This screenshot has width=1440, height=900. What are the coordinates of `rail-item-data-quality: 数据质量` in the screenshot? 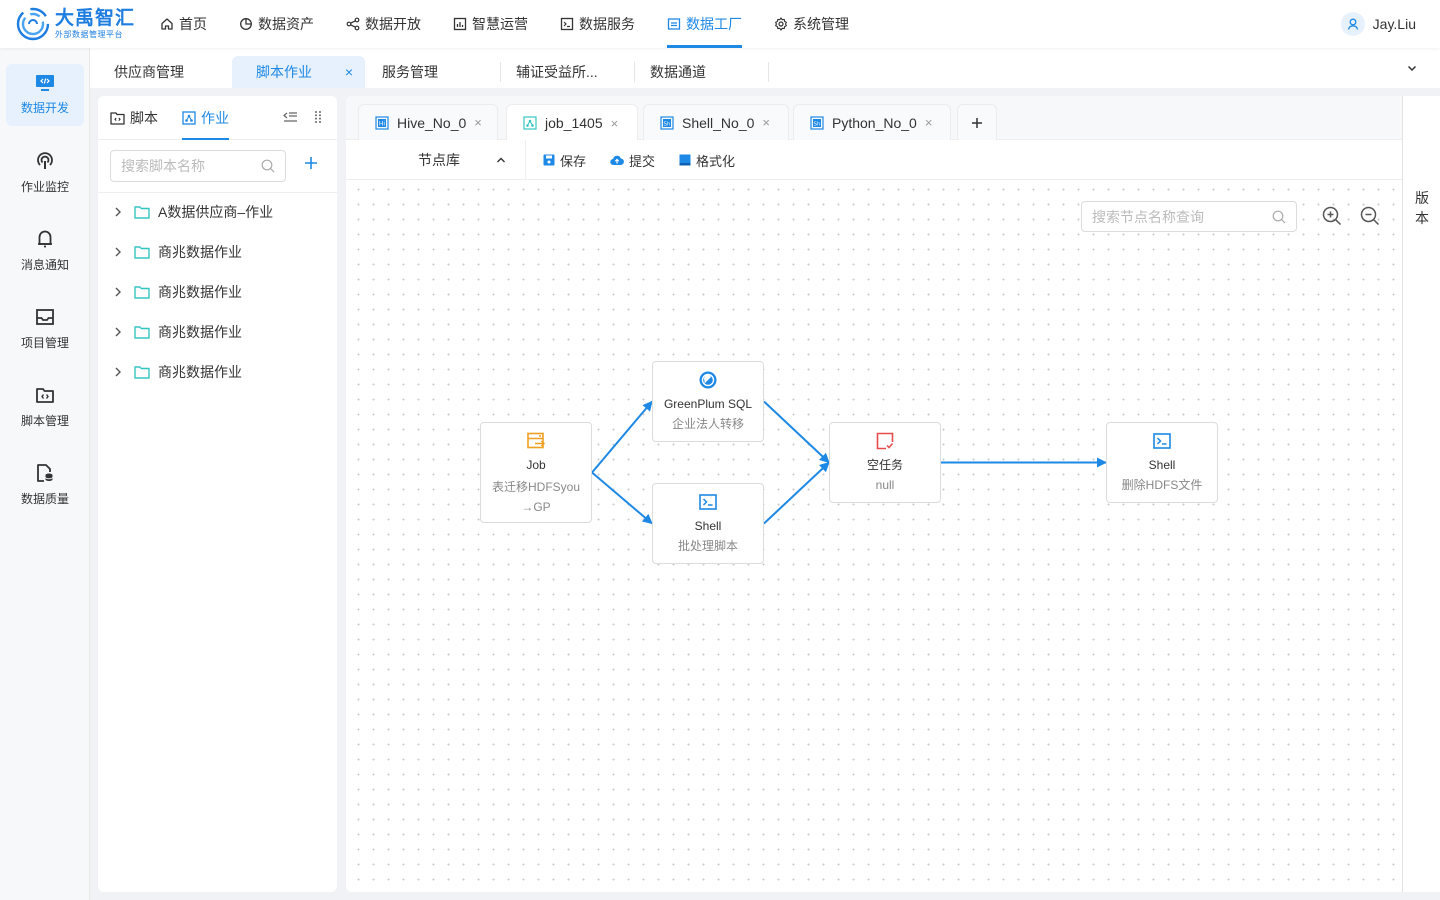 It's located at (45, 485).